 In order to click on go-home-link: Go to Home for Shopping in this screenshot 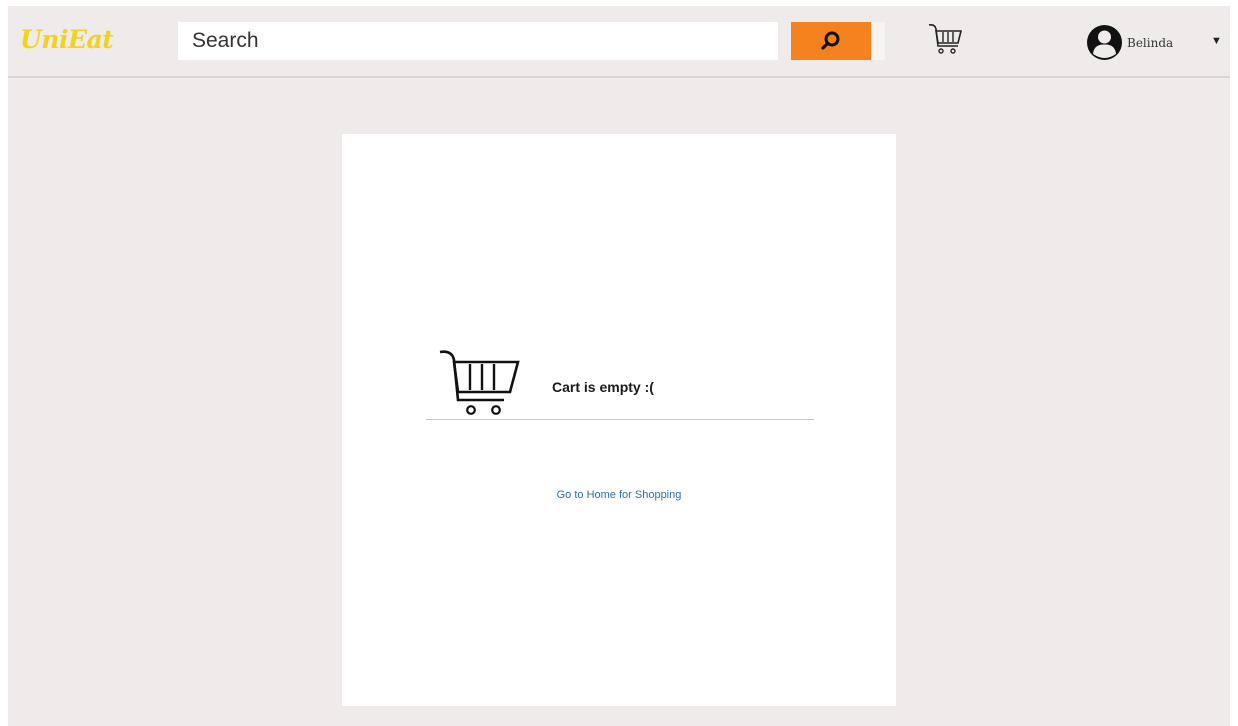, I will do `click(619, 495)`.